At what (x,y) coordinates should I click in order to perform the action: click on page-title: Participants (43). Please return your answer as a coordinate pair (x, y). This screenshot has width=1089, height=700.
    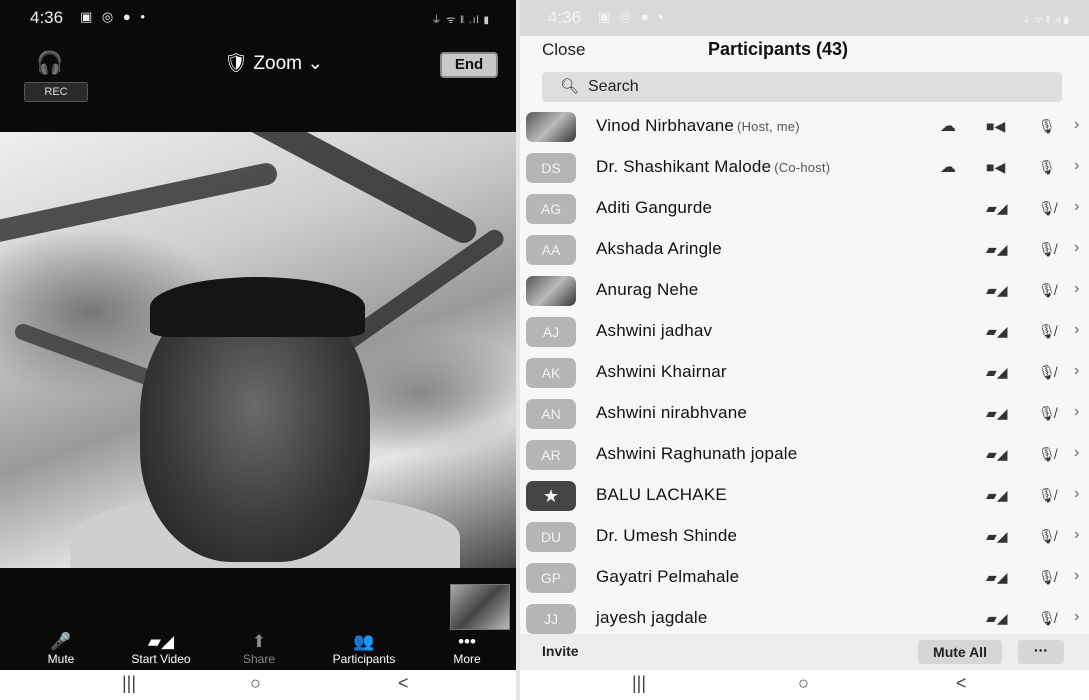
    Looking at the image, I should click on (778, 49).